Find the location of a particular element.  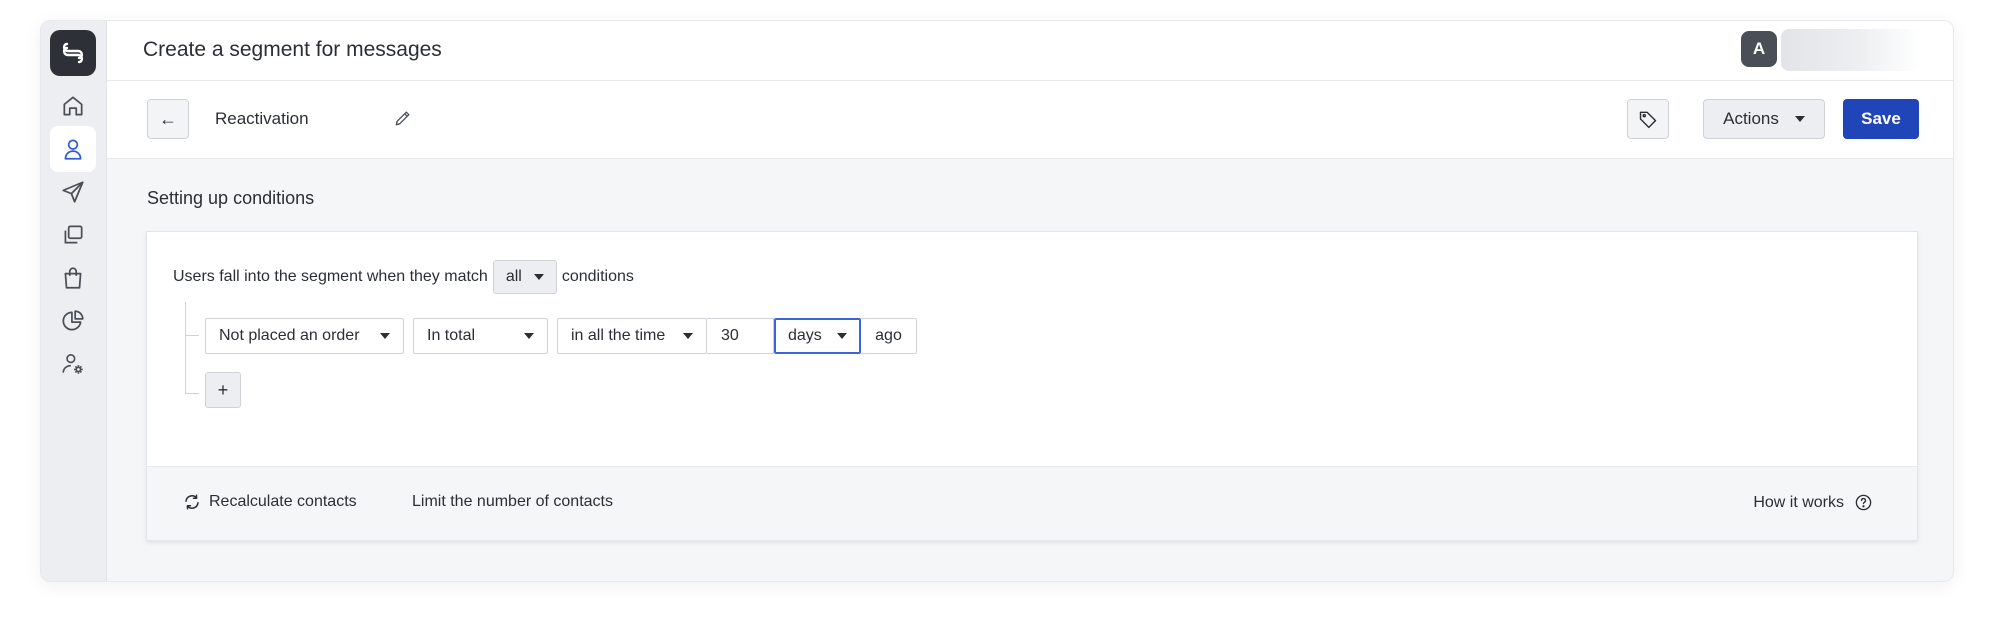

copy-icon is located at coordinates (73, 234).